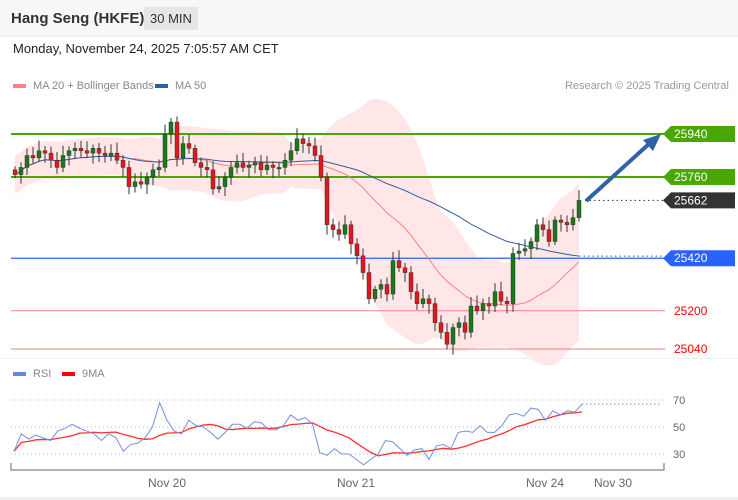  I want to click on x-tick-label: Nov 21, so click(356, 483).